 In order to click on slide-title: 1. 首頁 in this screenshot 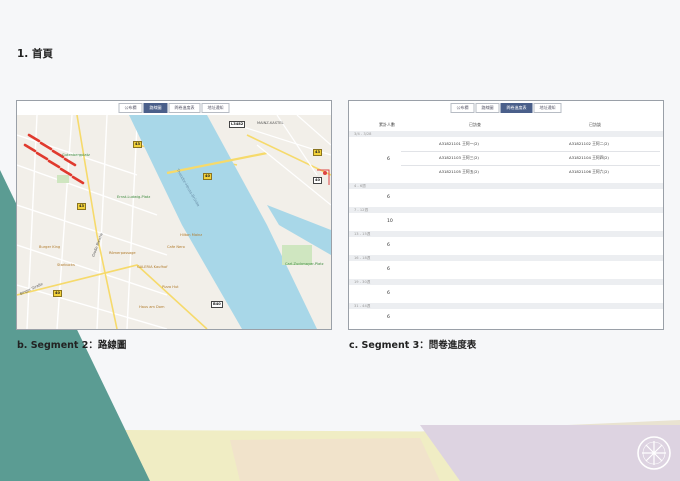, I will do `click(35, 54)`.